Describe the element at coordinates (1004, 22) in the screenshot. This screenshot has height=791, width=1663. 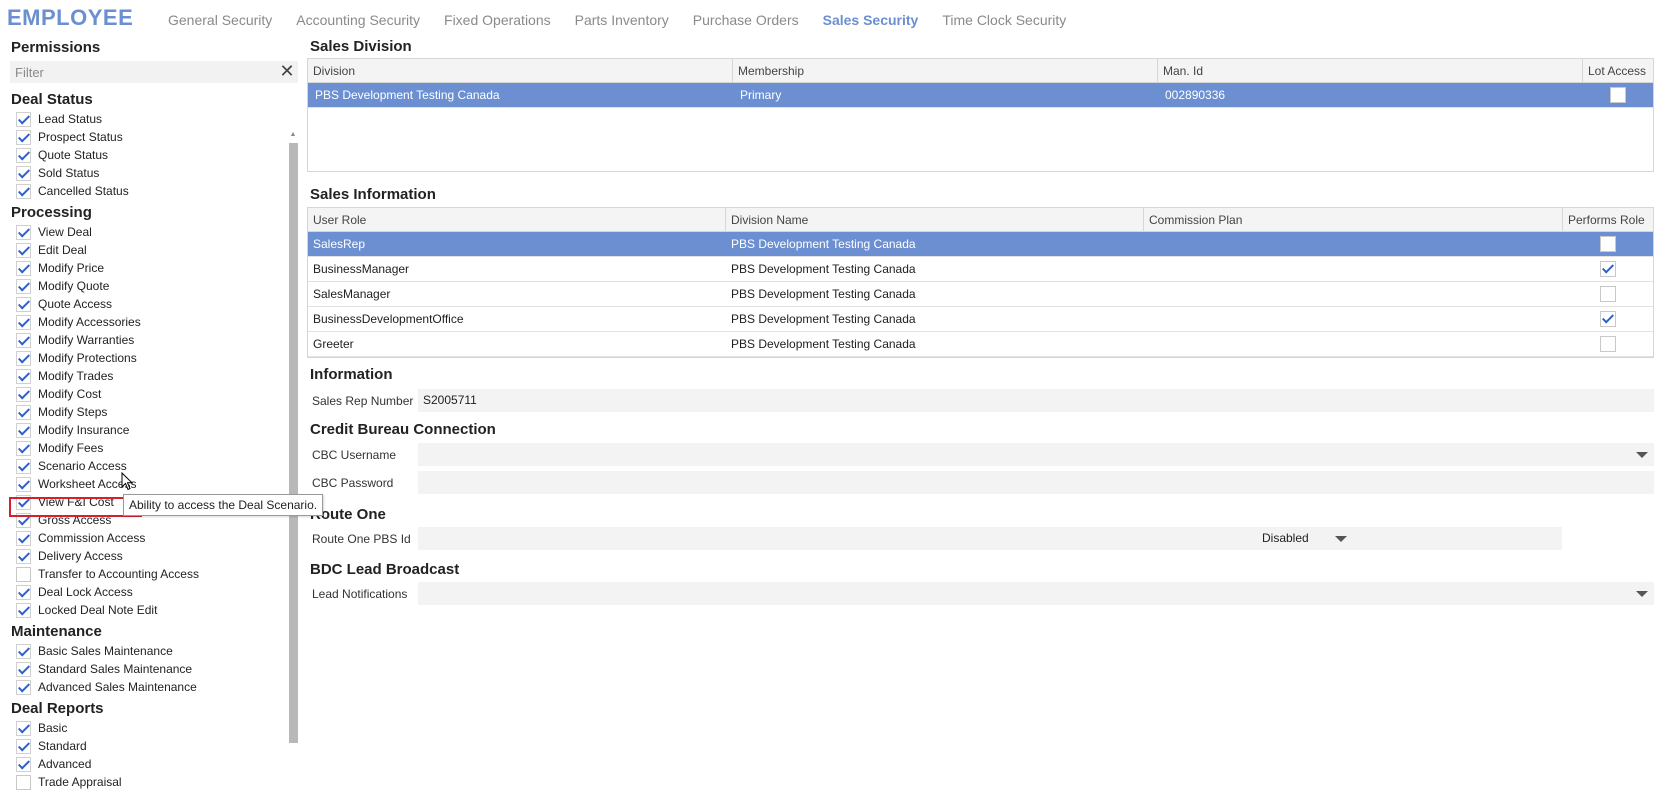
I see `tab-time-clock-security: Time Clock Security` at that location.